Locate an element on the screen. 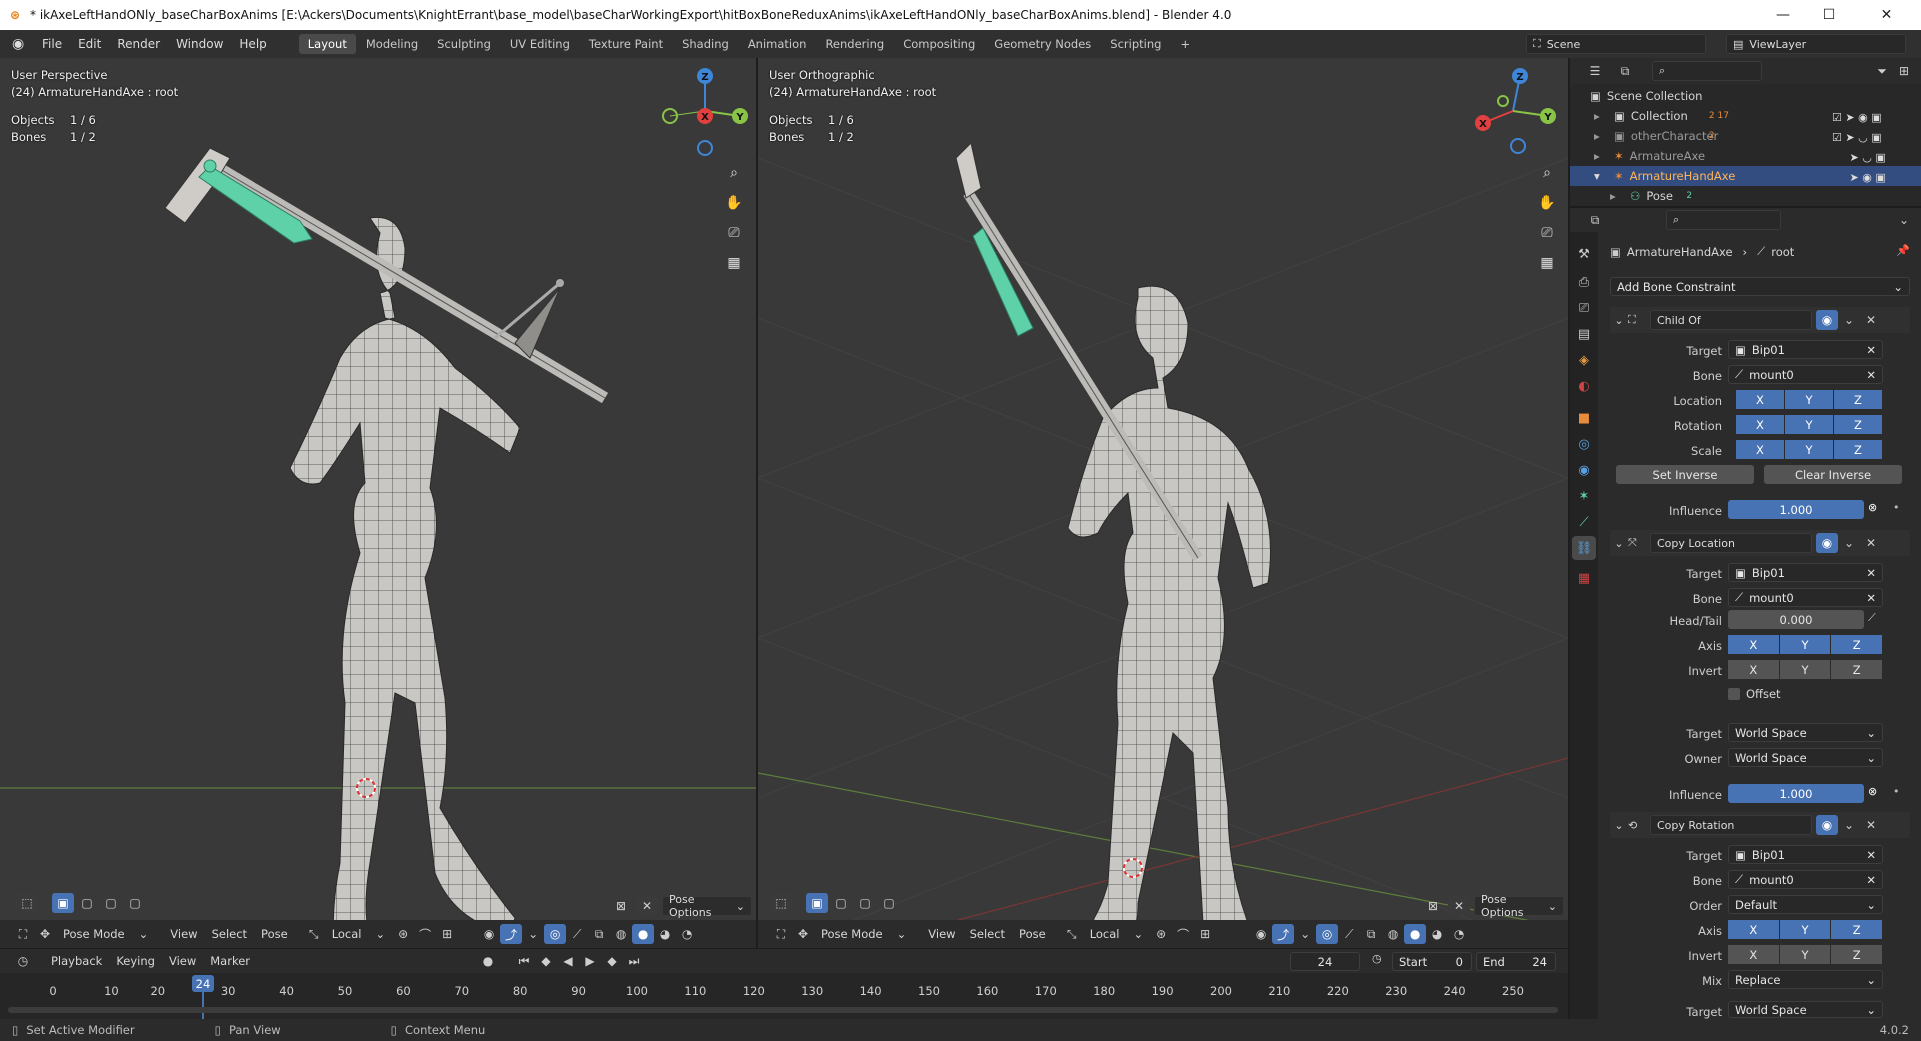 Image resolution: width=1921 pixels, height=1041 pixels. bone-constraint-tab-icon: ⛓ is located at coordinates (1584, 548).